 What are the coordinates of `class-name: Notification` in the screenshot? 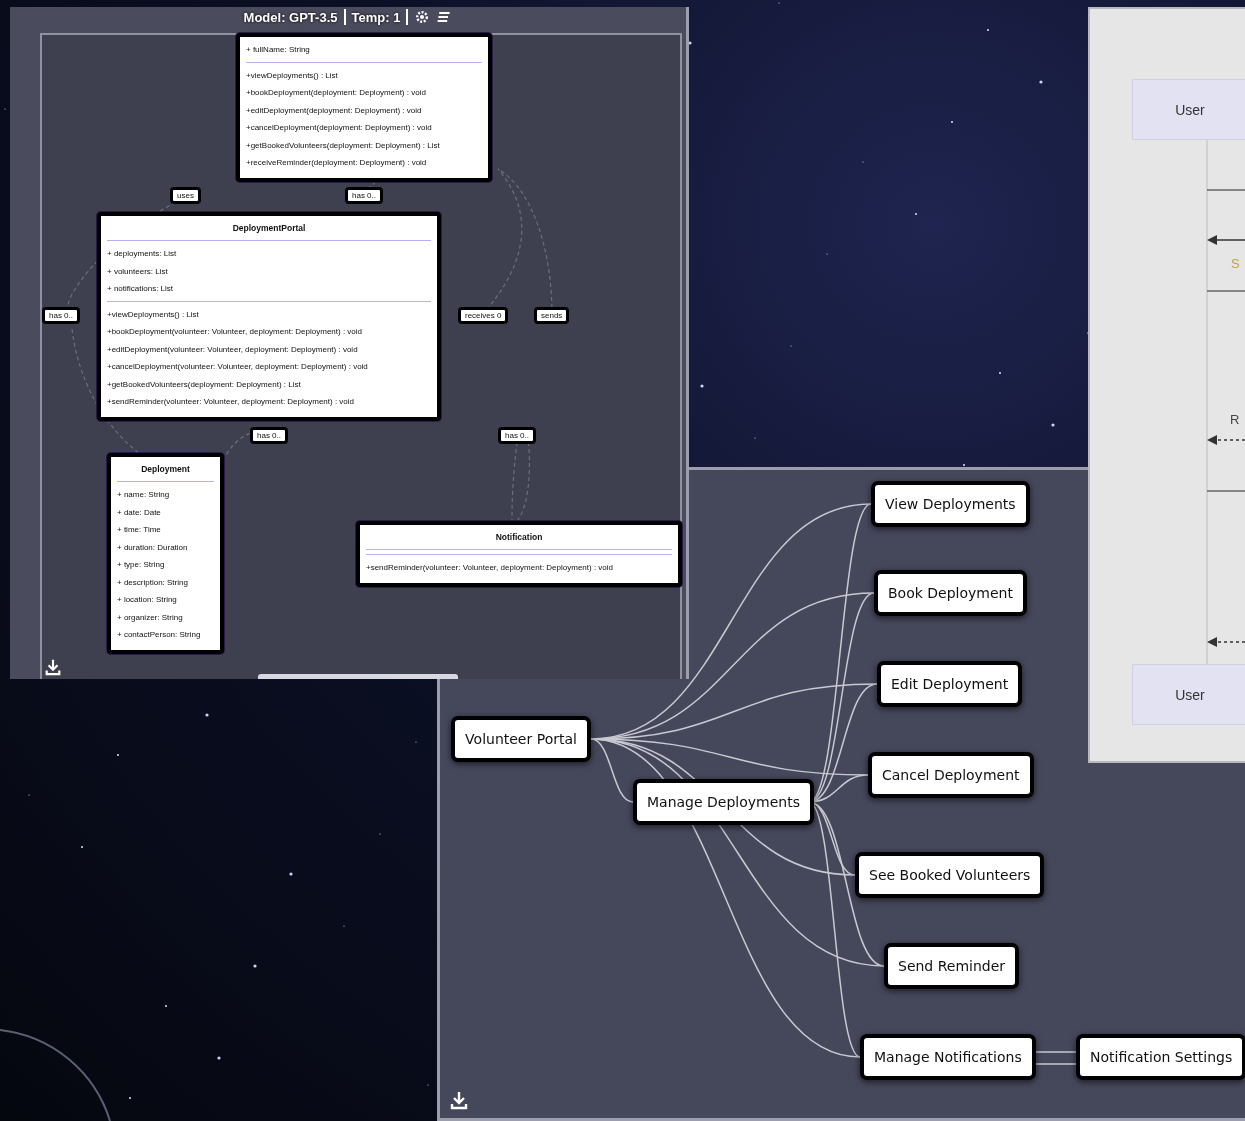 It's located at (519, 537).